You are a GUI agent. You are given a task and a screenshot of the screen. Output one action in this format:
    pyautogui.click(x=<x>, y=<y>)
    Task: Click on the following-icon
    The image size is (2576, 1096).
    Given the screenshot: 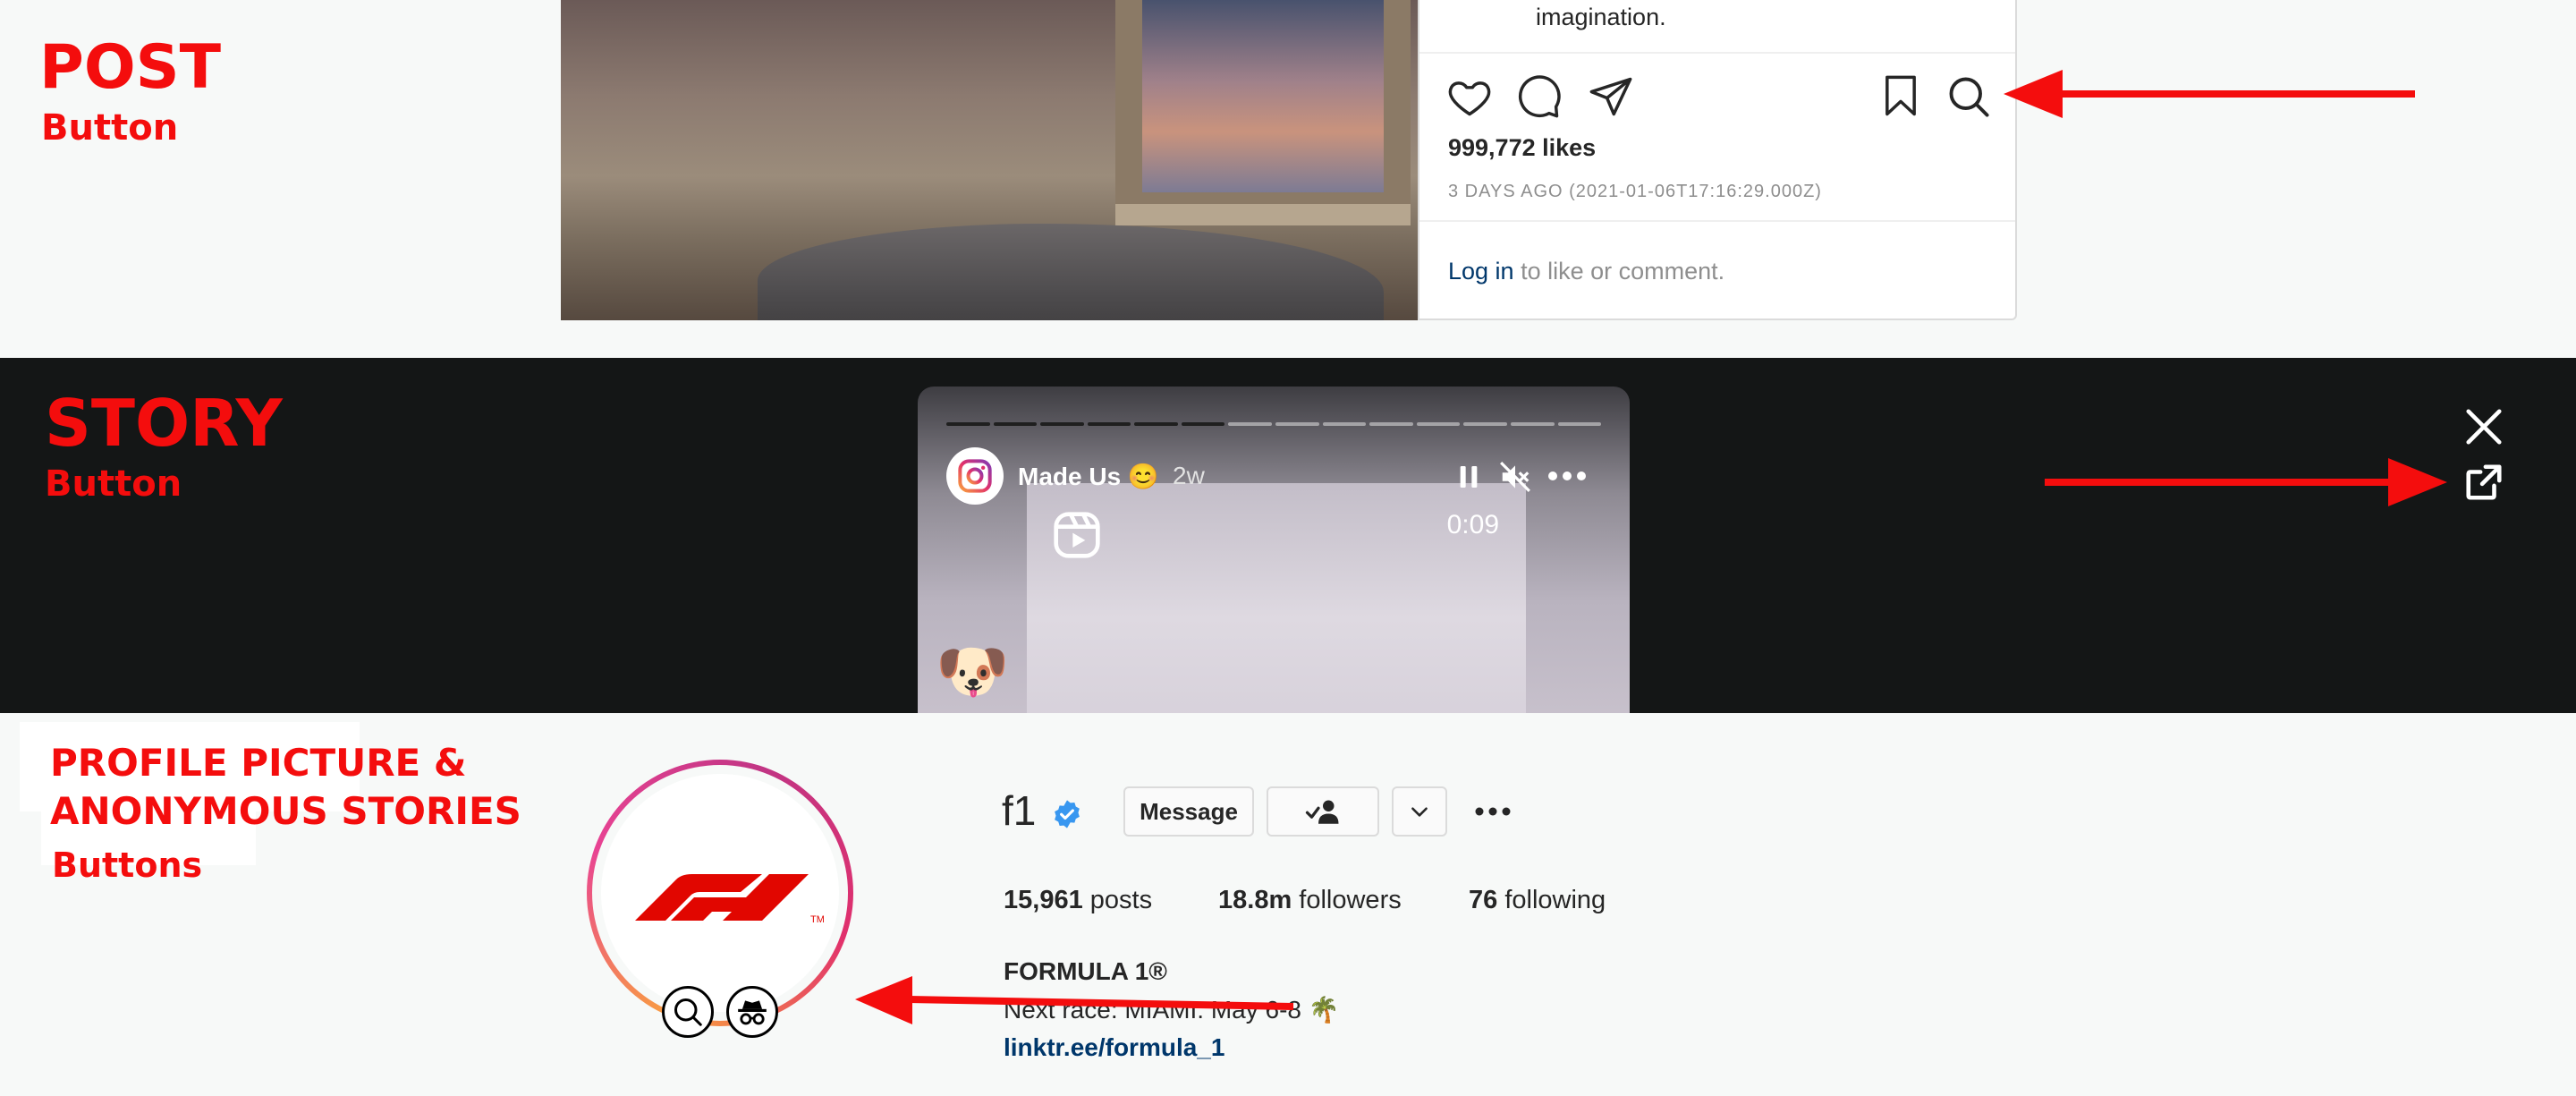 What is the action you would take?
    pyautogui.click(x=1322, y=812)
    